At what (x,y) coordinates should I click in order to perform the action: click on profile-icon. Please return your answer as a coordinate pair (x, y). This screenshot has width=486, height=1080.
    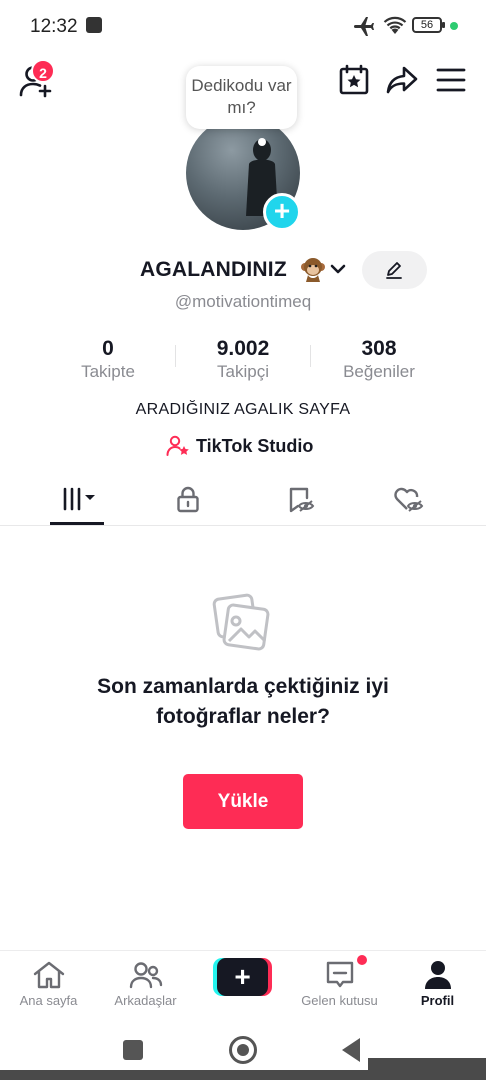
    Looking at the image, I should click on (438, 975).